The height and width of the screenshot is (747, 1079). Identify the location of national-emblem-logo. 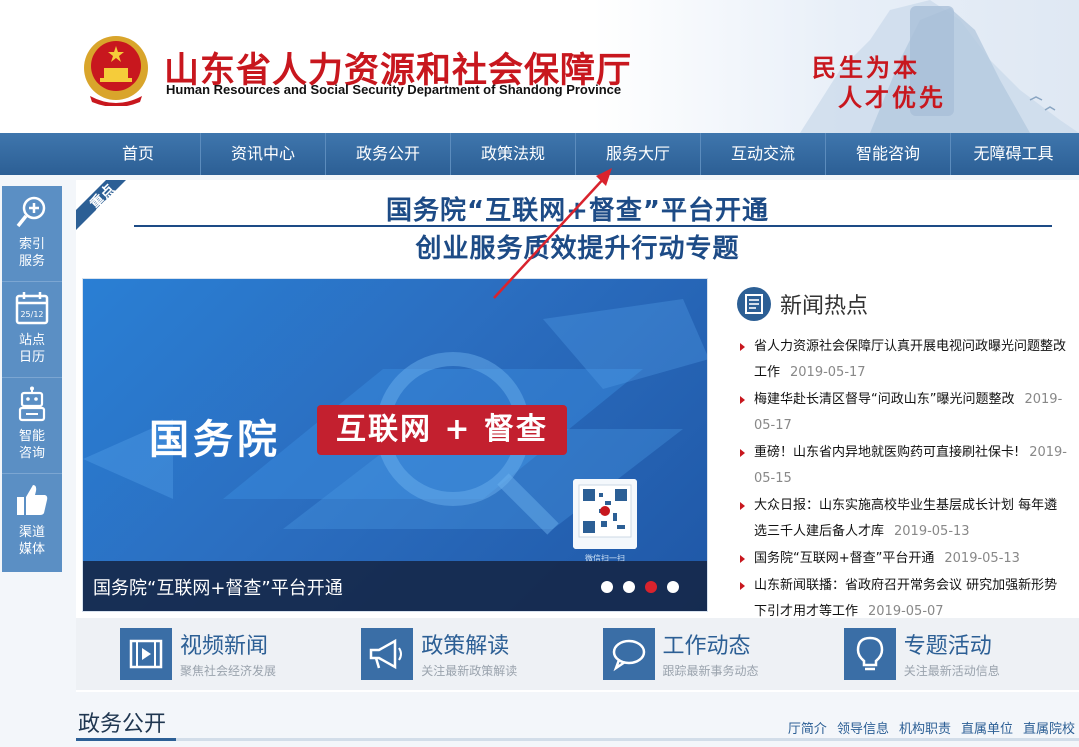
(116, 71).